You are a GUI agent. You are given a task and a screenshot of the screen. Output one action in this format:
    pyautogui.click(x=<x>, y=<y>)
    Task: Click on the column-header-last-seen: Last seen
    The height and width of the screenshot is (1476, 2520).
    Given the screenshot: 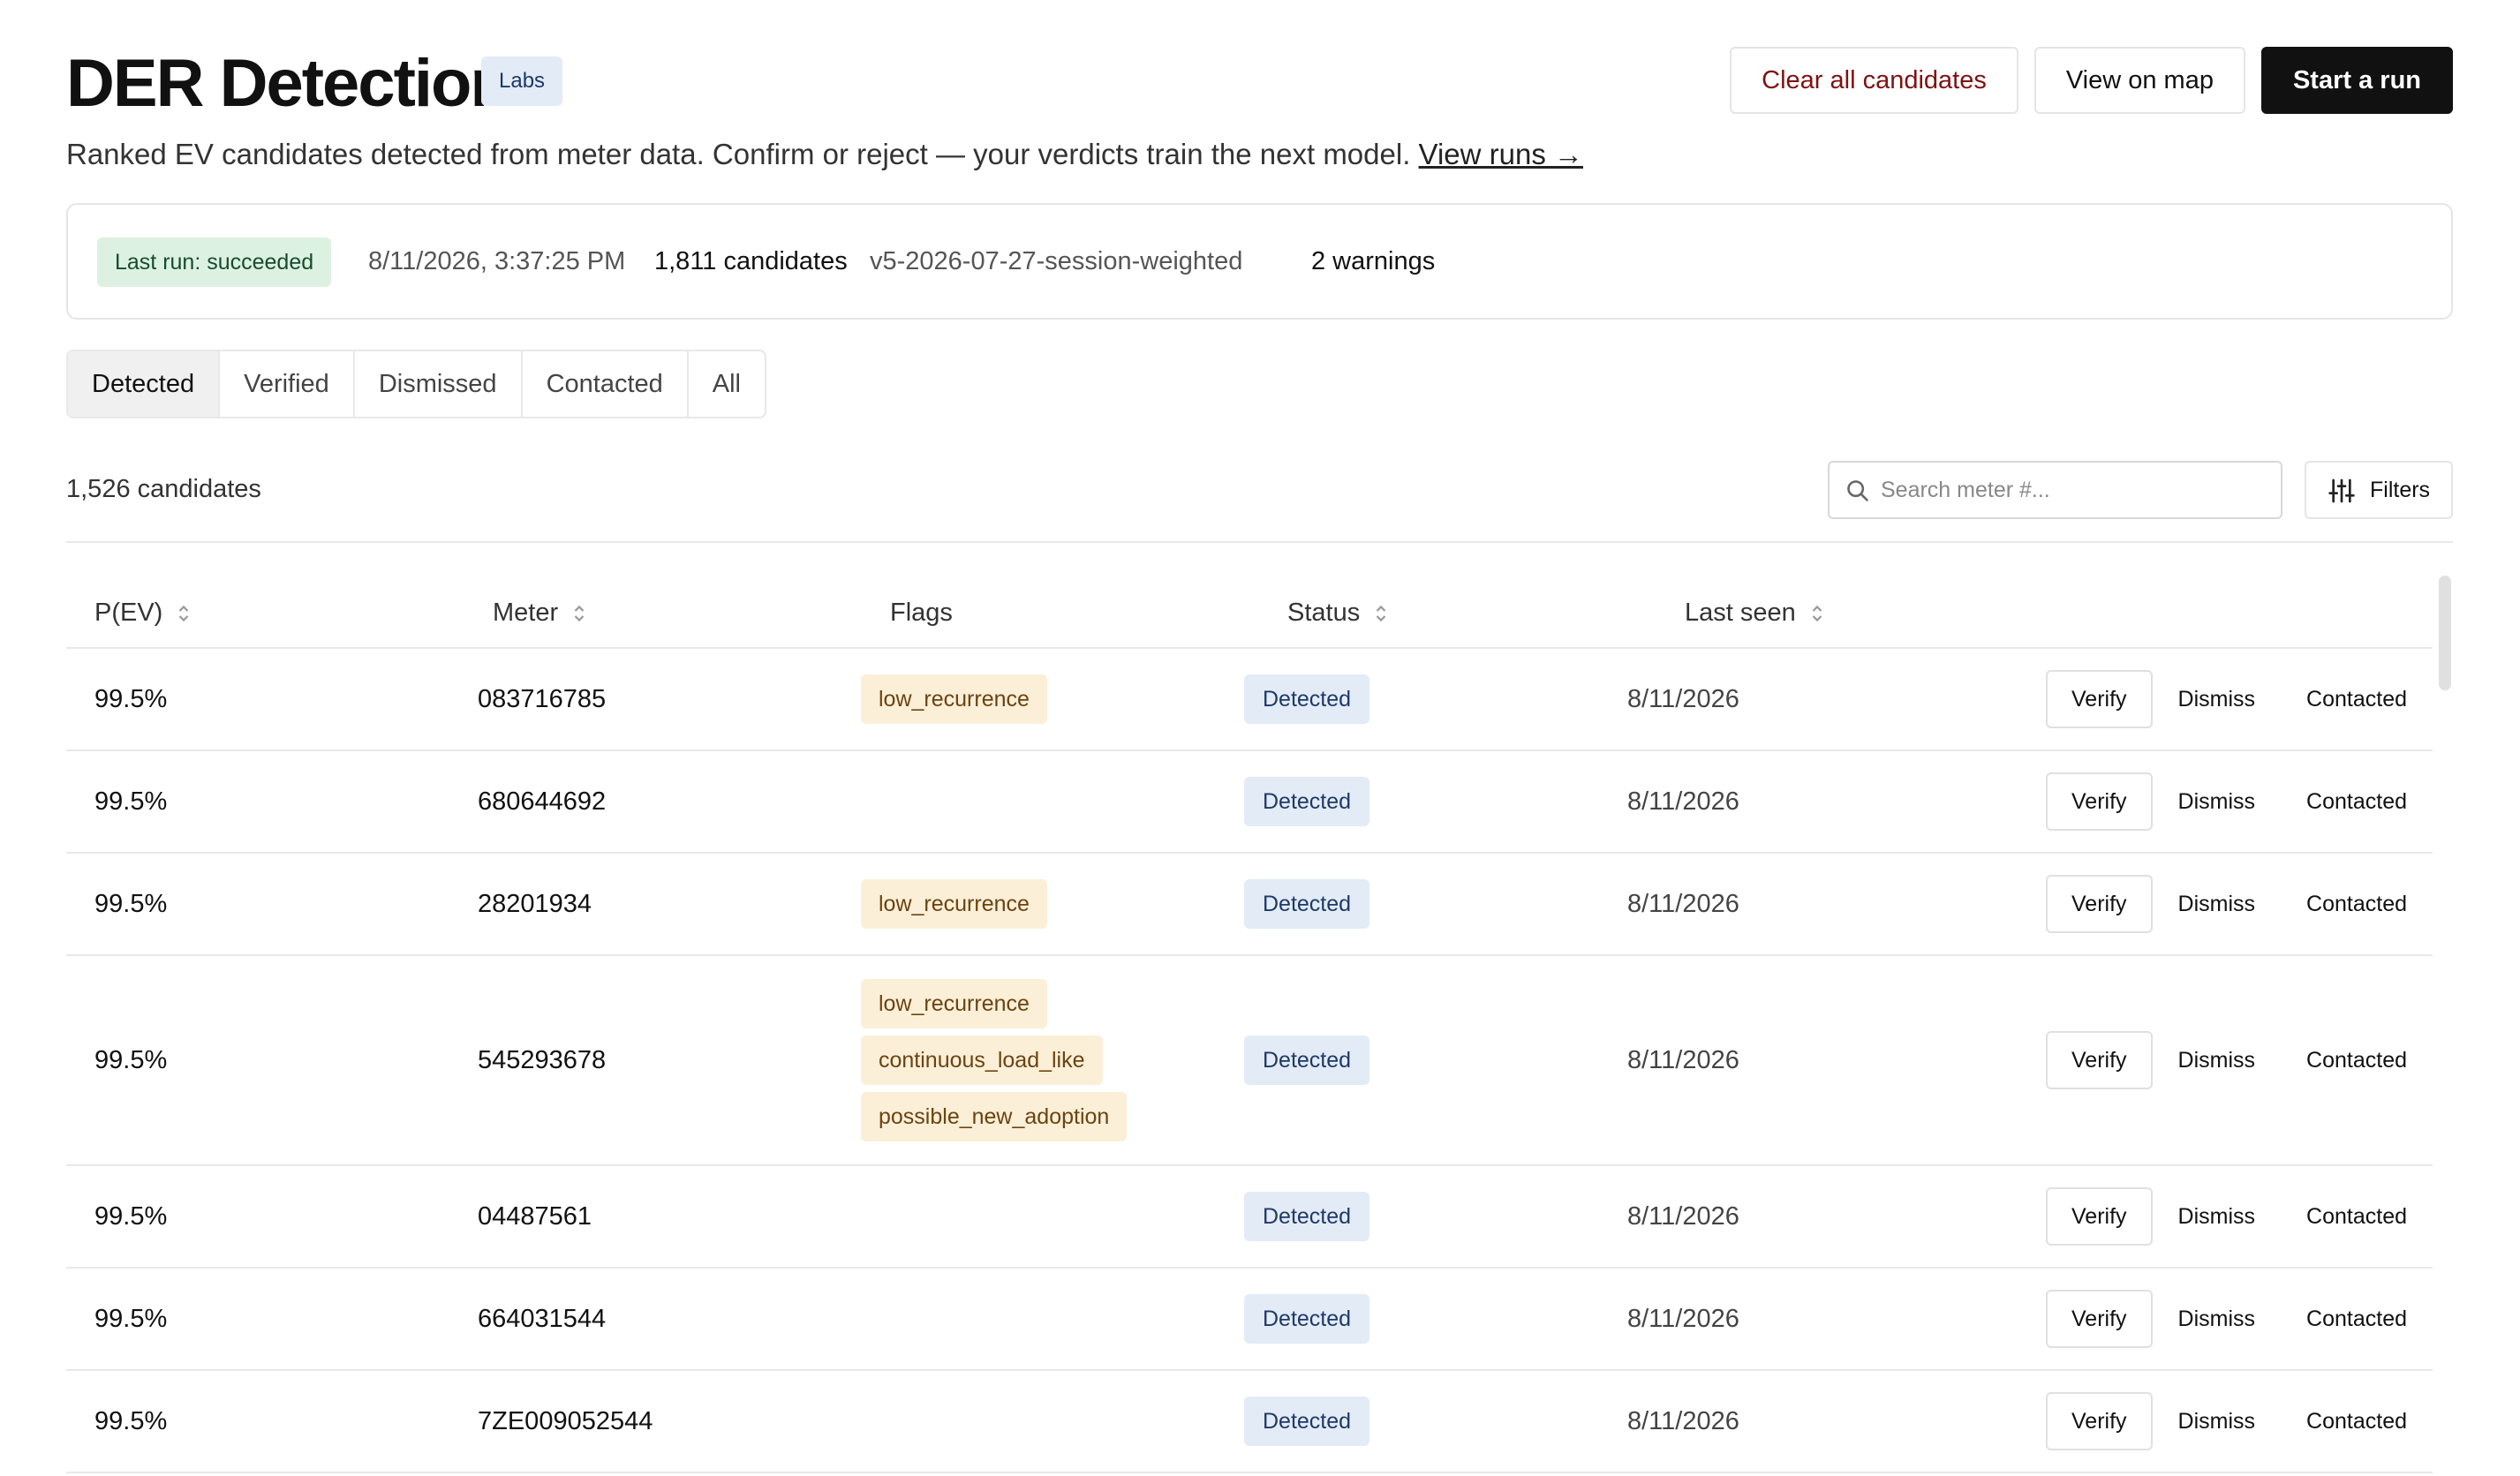 What is the action you would take?
    pyautogui.click(x=1754, y=612)
    